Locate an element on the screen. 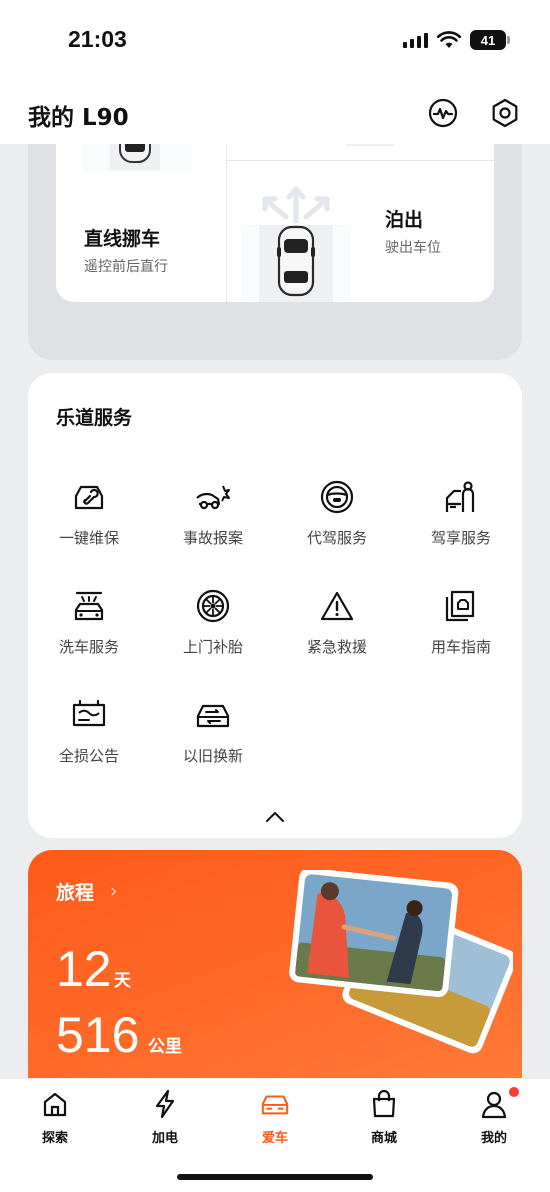 This screenshot has width=550, height=1192. person-door-icon is located at coordinates (461, 497).